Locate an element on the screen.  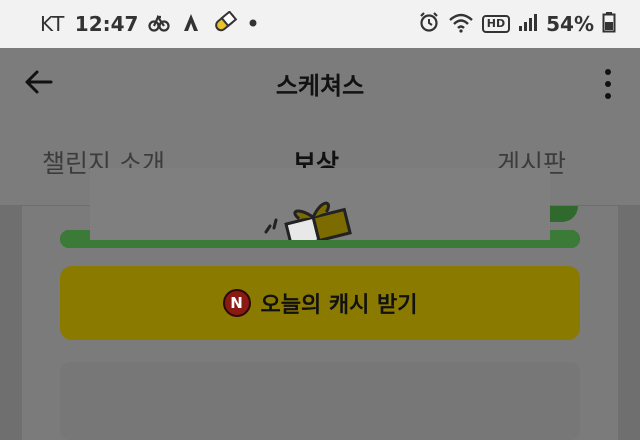
status-bar-left: KT 12:47 is located at coordinates (149, 23).